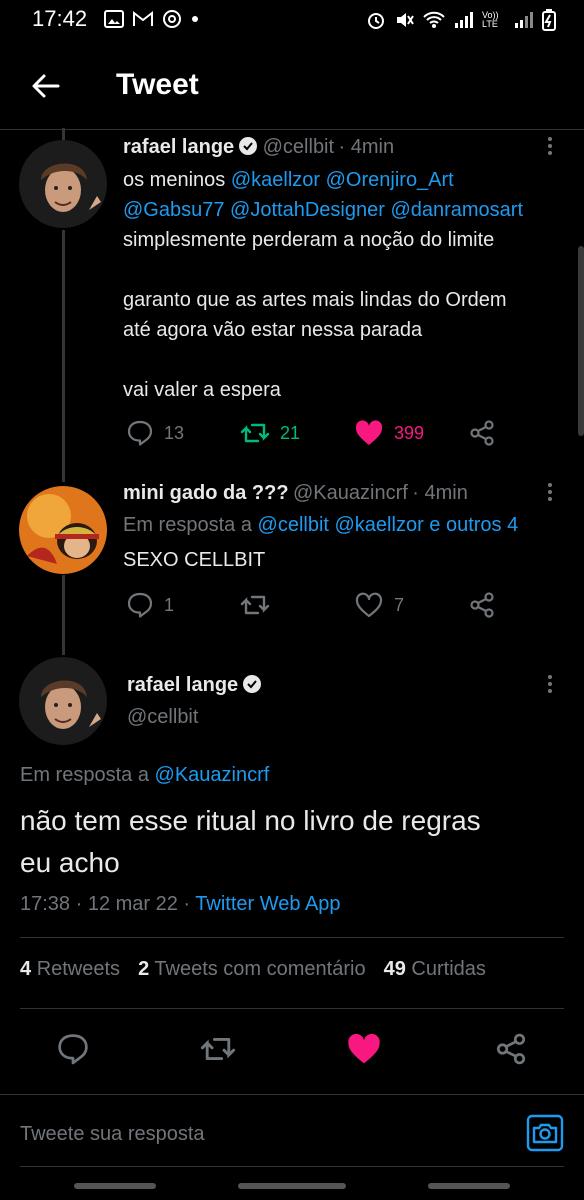 The image size is (584, 1200). I want to click on reply-button: 1, so click(150, 605).